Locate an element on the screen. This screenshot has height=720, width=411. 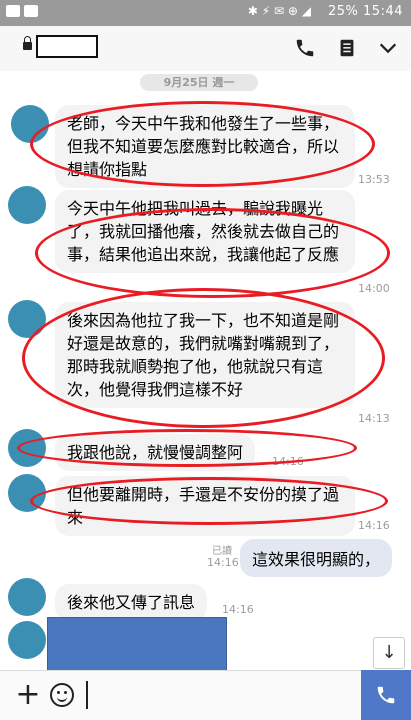
read-receipt: 已讀 is located at coordinates (222, 551).